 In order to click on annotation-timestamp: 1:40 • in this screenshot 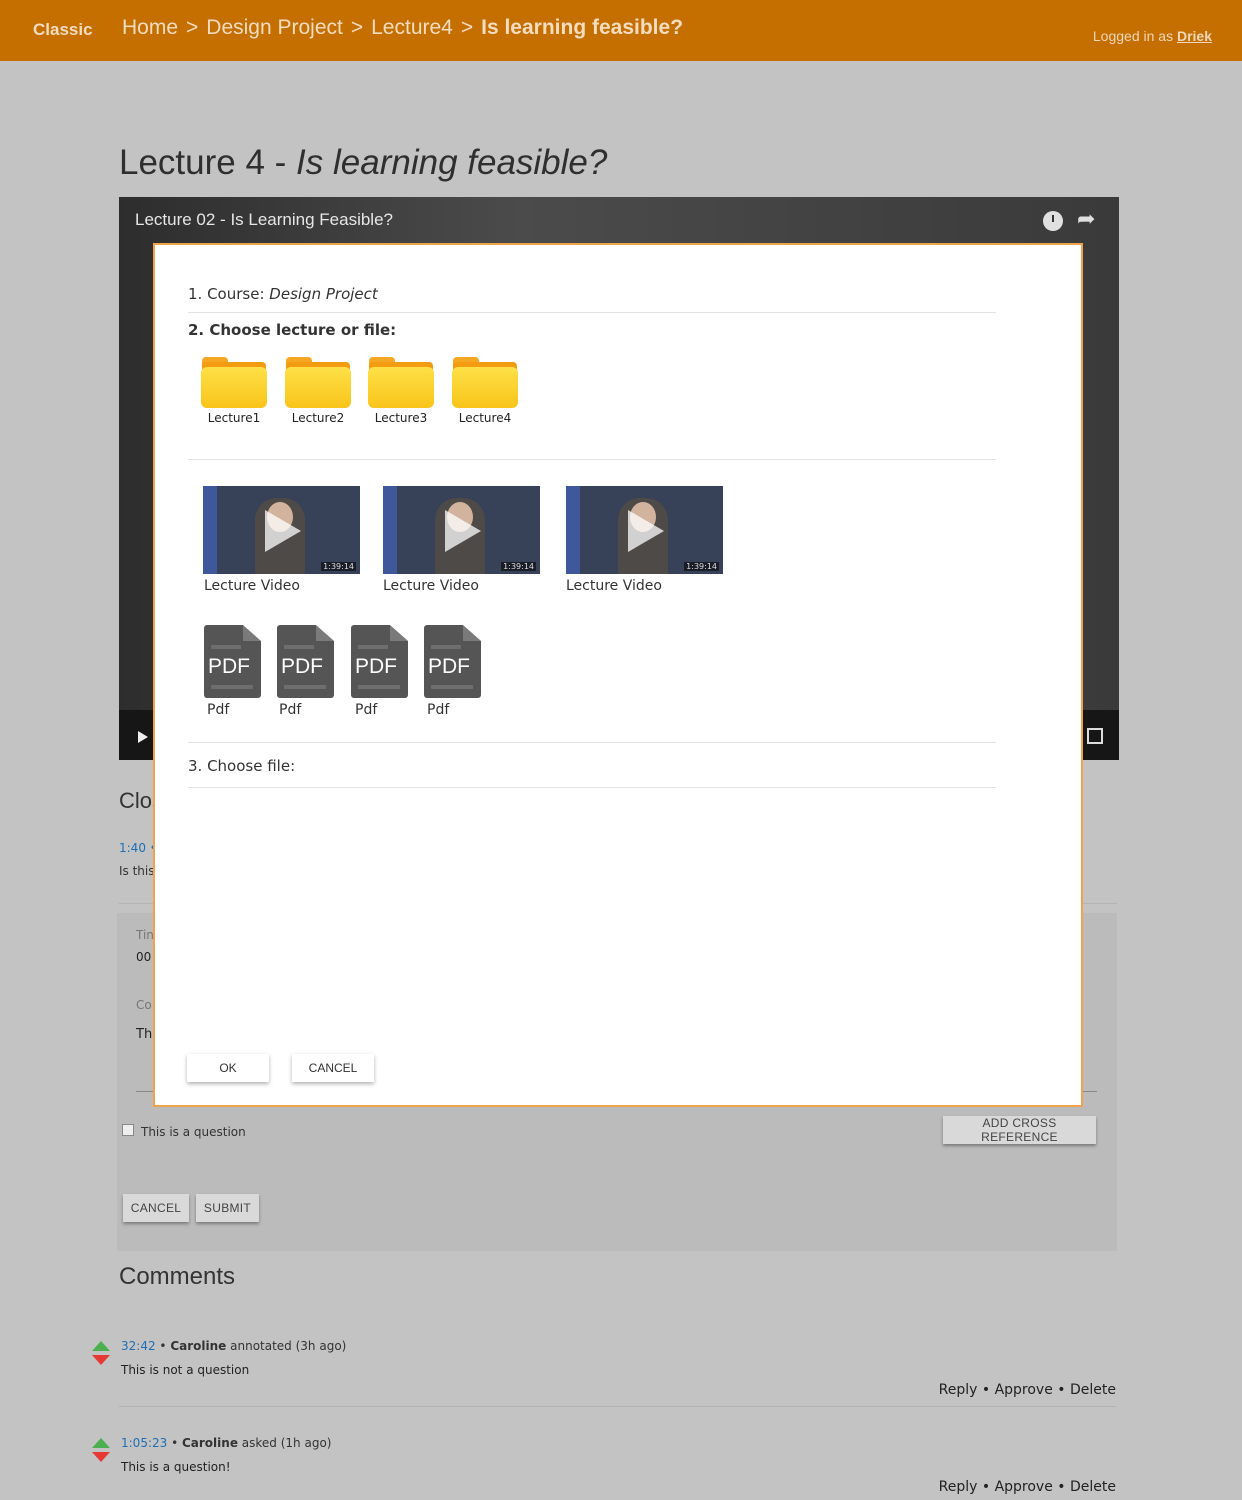, I will do `click(138, 848)`.